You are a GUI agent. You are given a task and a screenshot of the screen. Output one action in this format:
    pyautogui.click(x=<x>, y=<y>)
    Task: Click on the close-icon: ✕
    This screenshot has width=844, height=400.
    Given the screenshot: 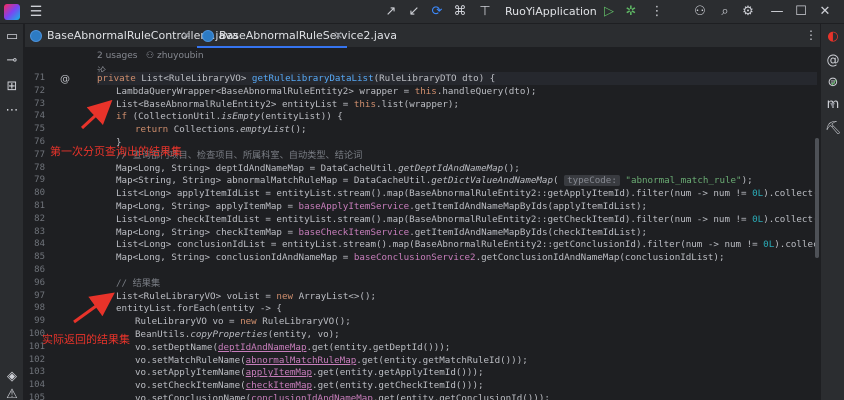 What is the action you would take?
    pyautogui.click(x=825, y=12)
    